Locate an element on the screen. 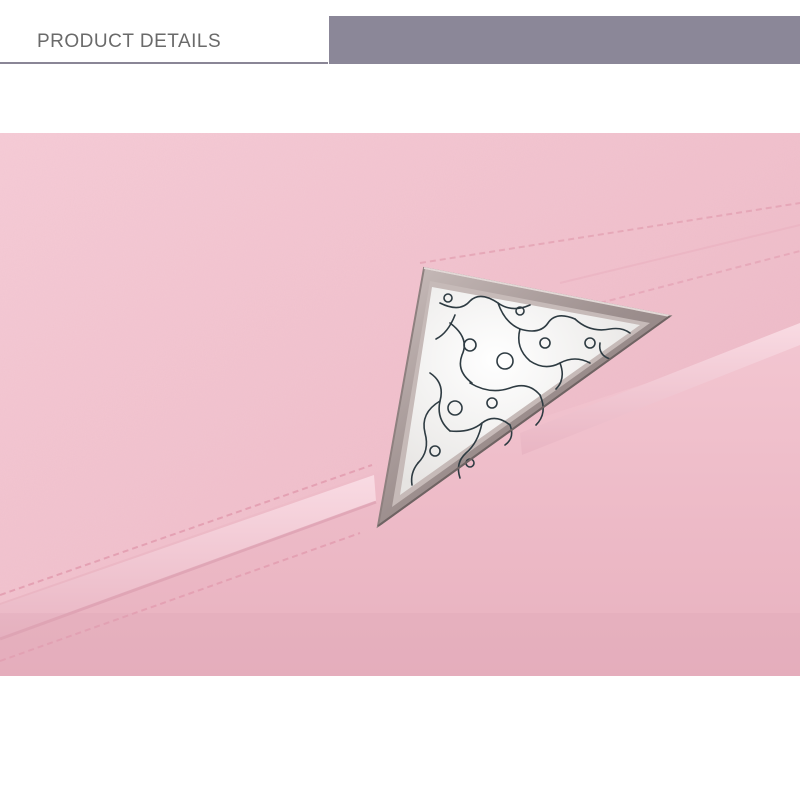 The image size is (800, 800). header-accent-bar is located at coordinates (564, 40).